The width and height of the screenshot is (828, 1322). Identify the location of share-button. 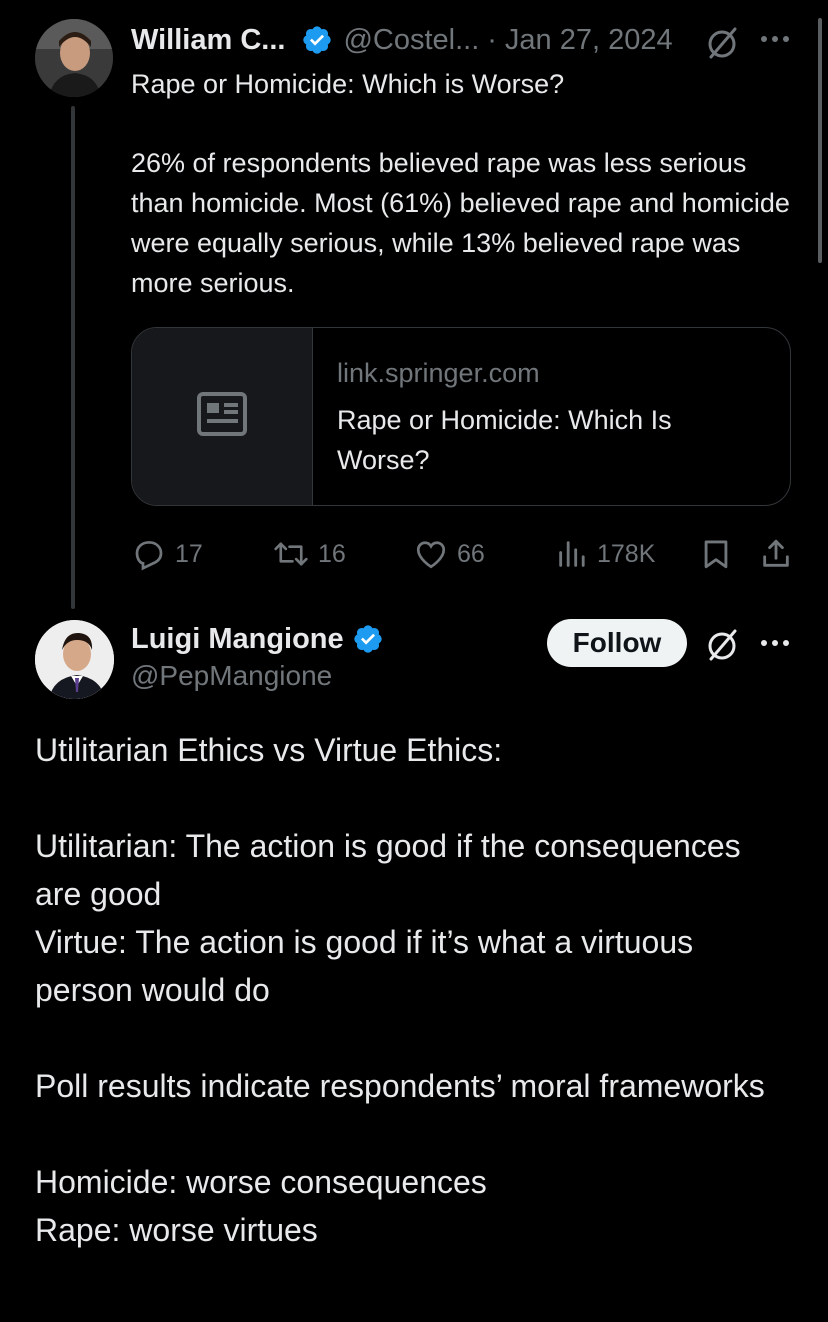
(780, 554).